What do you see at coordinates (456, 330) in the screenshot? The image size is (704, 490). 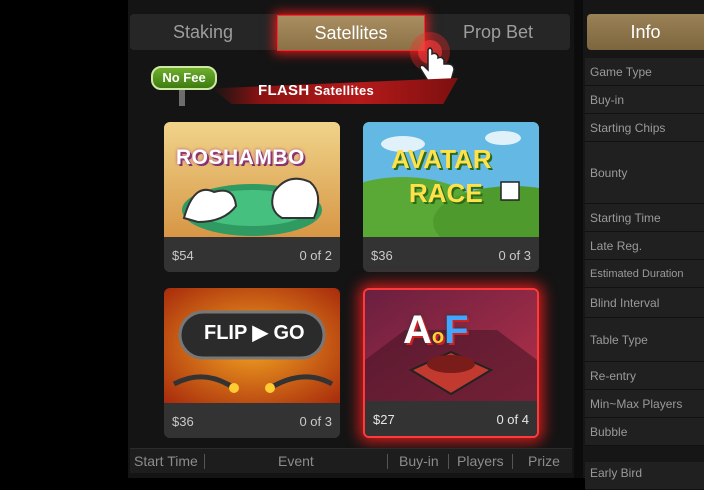 I see `aof-f: F` at bounding box center [456, 330].